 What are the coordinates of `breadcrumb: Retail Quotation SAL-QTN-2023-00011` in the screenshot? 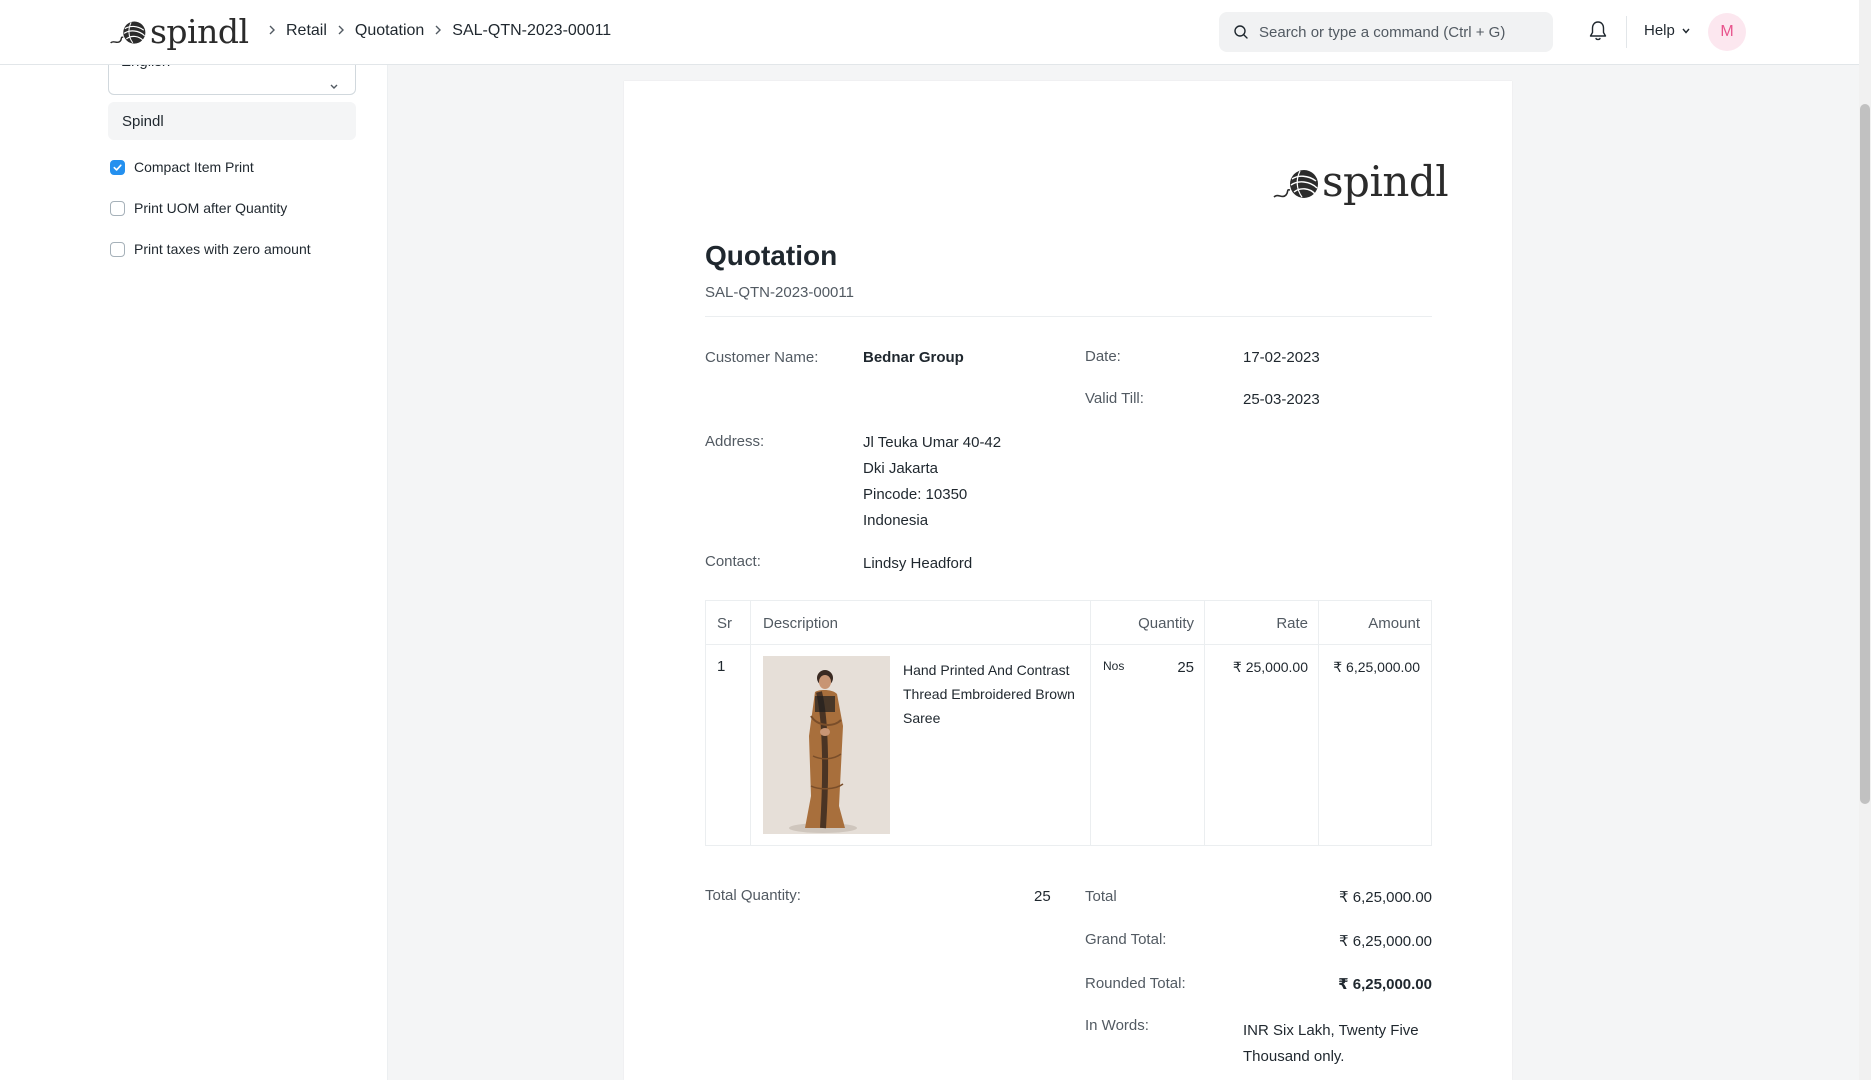 It's located at (434, 31).